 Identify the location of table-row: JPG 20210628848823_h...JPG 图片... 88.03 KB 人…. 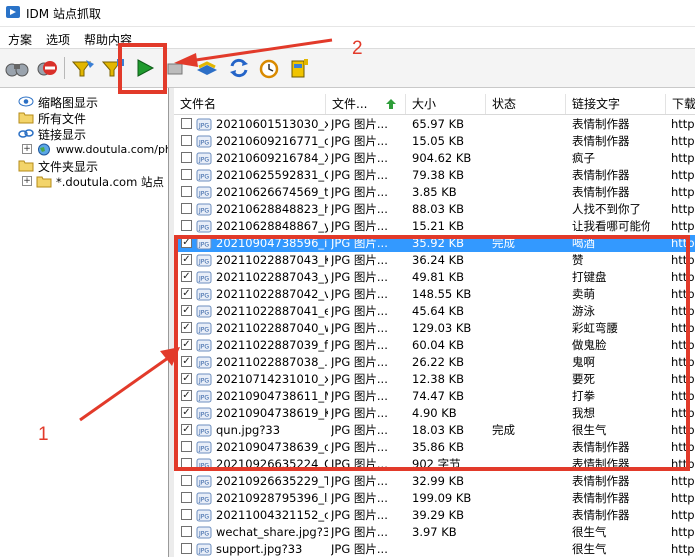
(434, 209).